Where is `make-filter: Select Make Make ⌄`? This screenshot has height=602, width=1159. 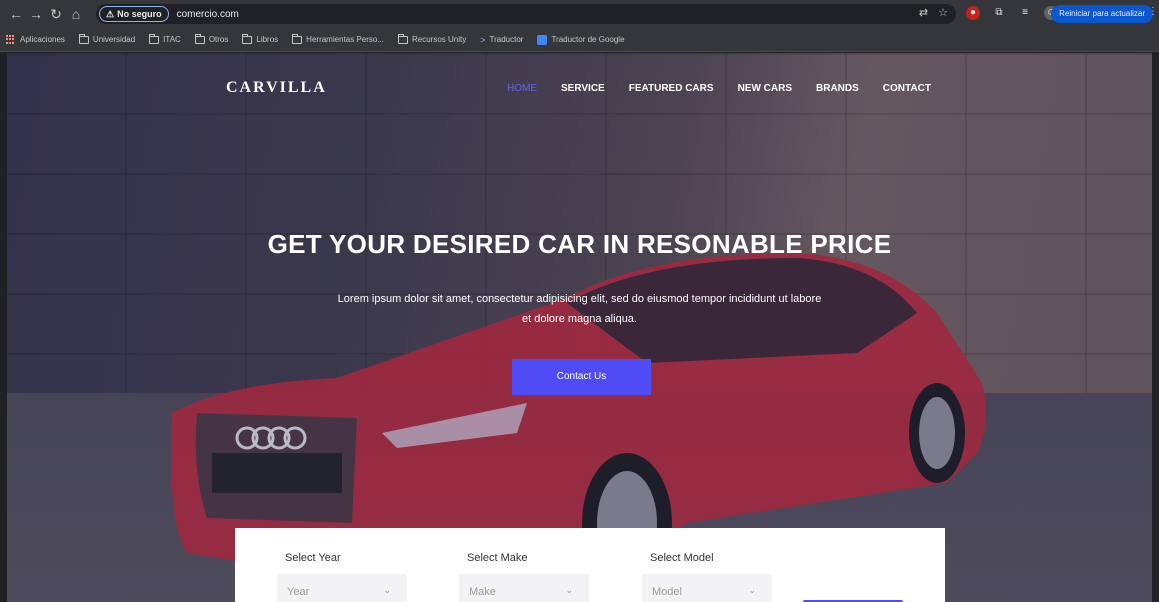
make-filter: Select Make Make ⌄ is located at coordinates (524, 577).